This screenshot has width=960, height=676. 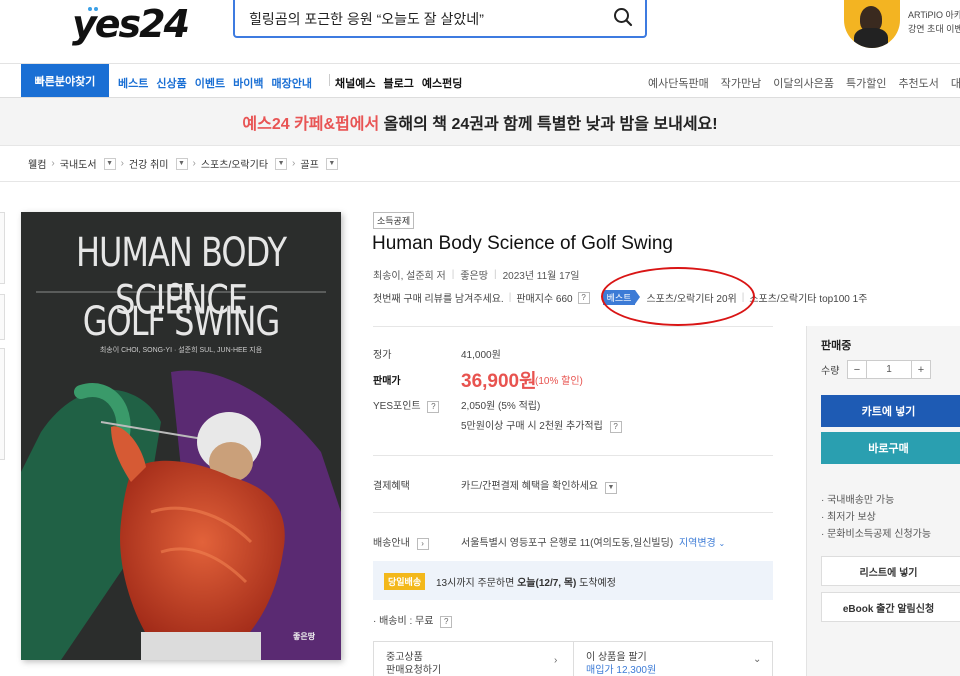 What do you see at coordinates (149, 163) in the screenshot?
I see `breadcrumb-health-hobby: 건강 취미` at bounding box center [149, 163].